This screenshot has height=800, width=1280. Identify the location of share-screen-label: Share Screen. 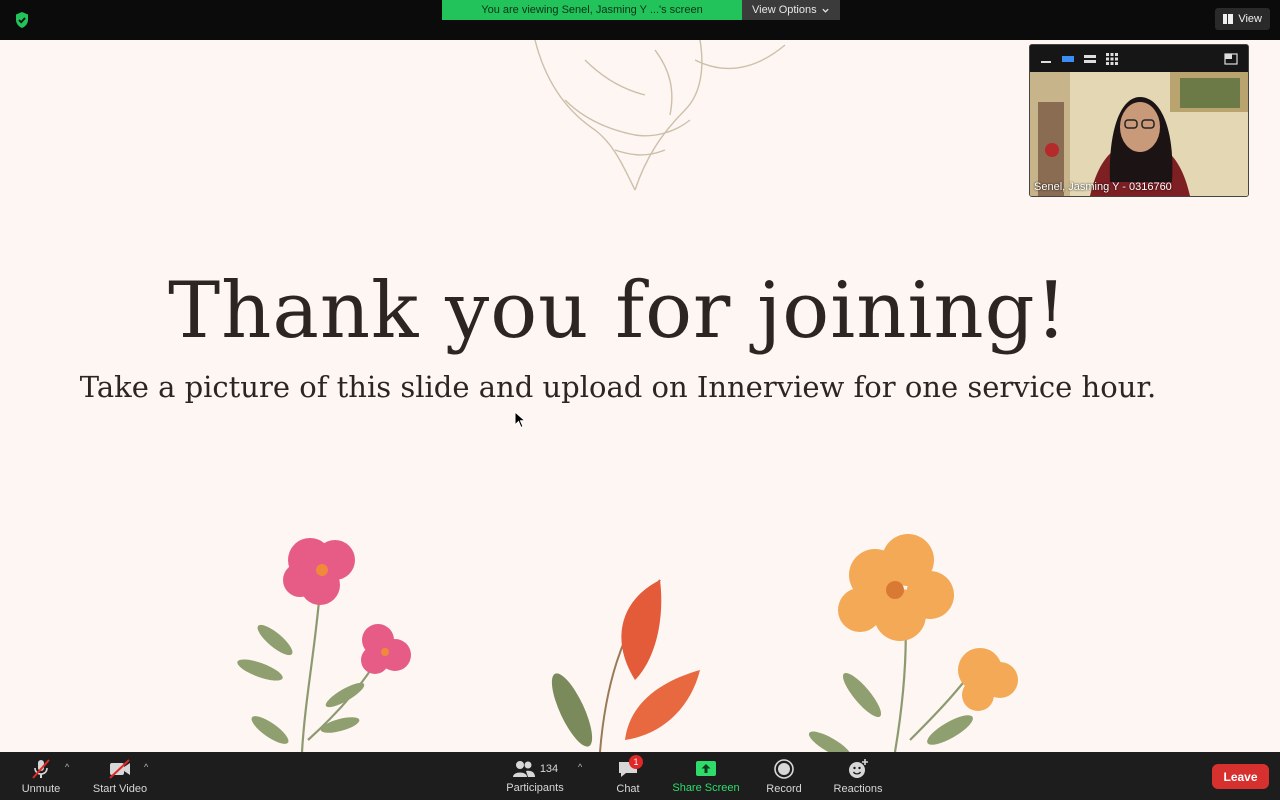
(706, 787).